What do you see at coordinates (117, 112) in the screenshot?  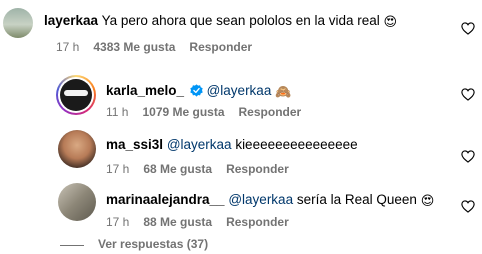 I see `timestamp: 11 h` at bounding box center [117, 112].